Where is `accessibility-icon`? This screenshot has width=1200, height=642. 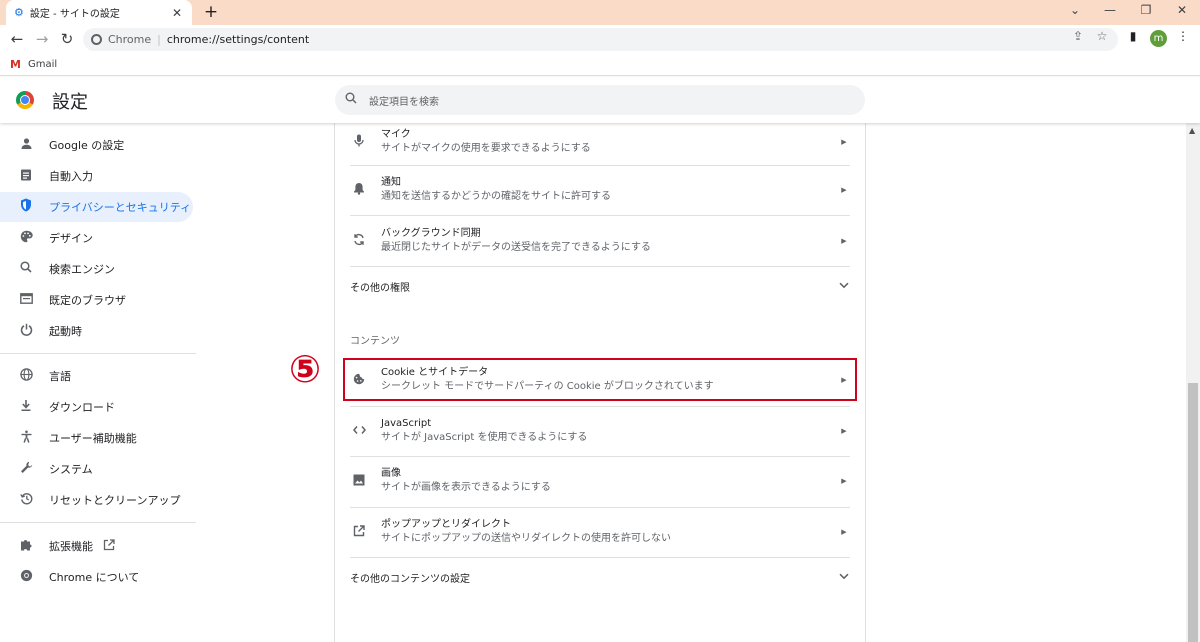
accessibility-icon is located at coordinates (26, 438).